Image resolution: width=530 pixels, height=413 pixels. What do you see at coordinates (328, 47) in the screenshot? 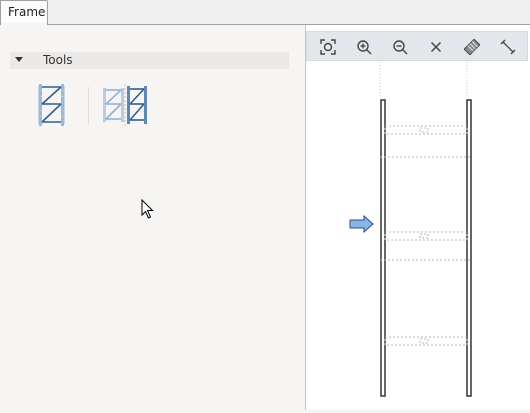
I see `zoom-extents-icon` at bounding box center [328, 47].